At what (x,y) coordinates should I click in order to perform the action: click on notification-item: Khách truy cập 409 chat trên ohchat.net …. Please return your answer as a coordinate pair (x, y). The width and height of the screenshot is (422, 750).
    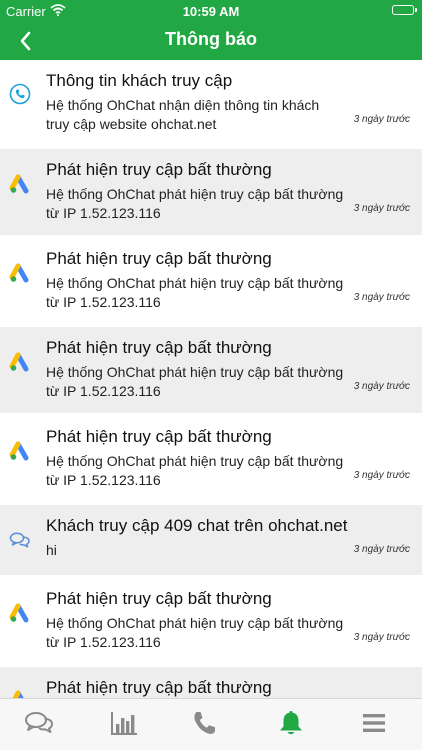
    Looking at the image, I should click on (211, 540).